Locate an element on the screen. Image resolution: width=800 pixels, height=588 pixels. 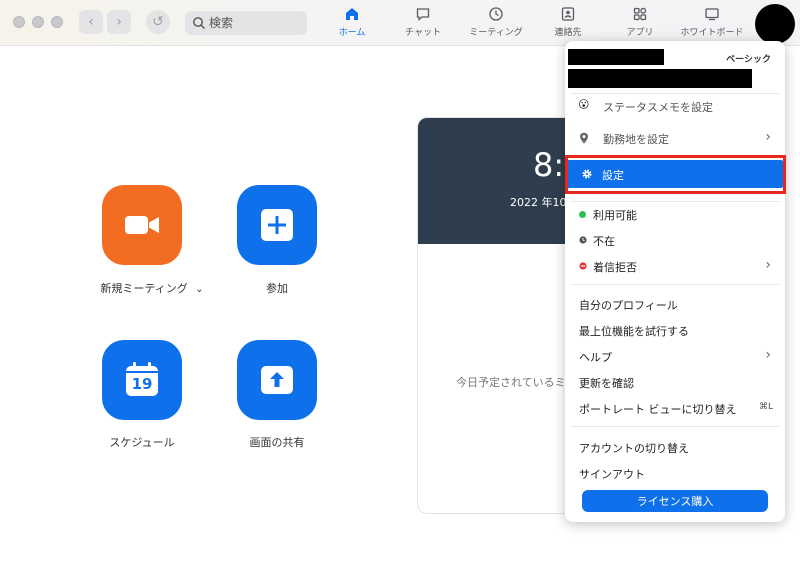
contacts-icon is located at coordinates (568, 14).